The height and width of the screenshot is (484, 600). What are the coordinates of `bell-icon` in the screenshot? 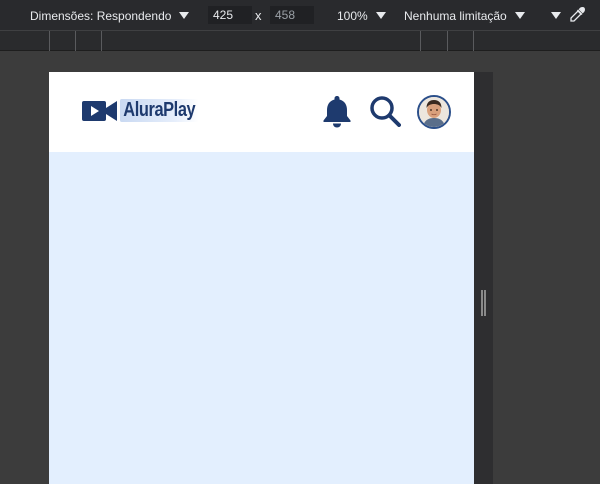 It's located at (337, 111).